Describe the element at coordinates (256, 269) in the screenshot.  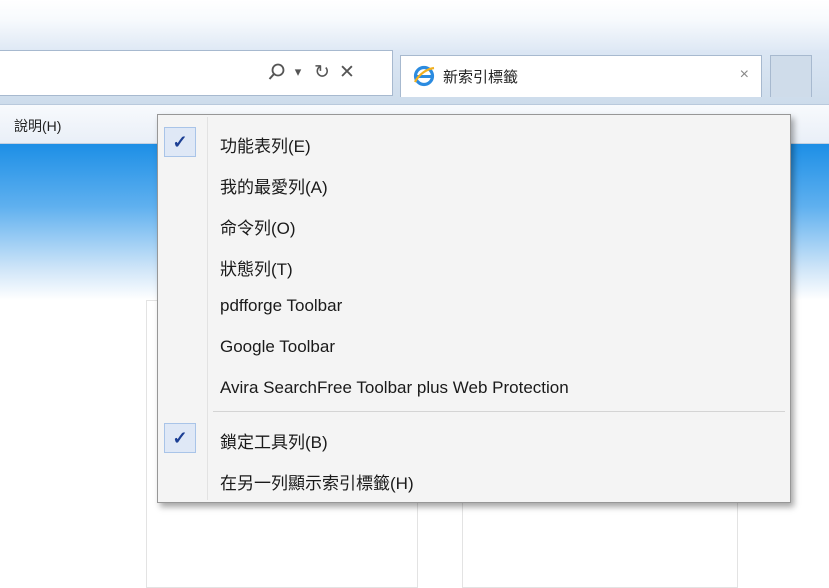
I see `menu-item-label: 狀態列(T)` at that location.